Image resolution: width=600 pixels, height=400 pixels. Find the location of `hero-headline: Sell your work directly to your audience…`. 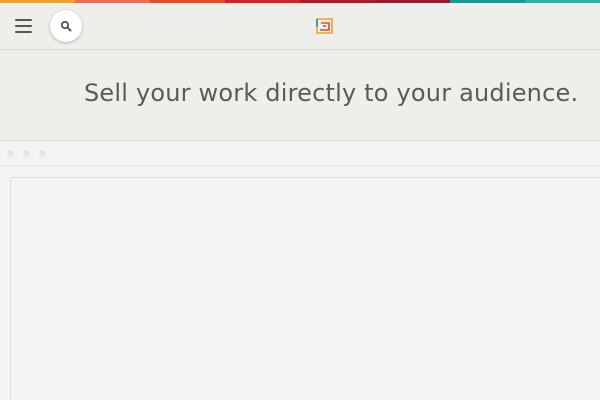

hero-headline: Sell your work directly to your audience… is located at coordinates (331, 93).